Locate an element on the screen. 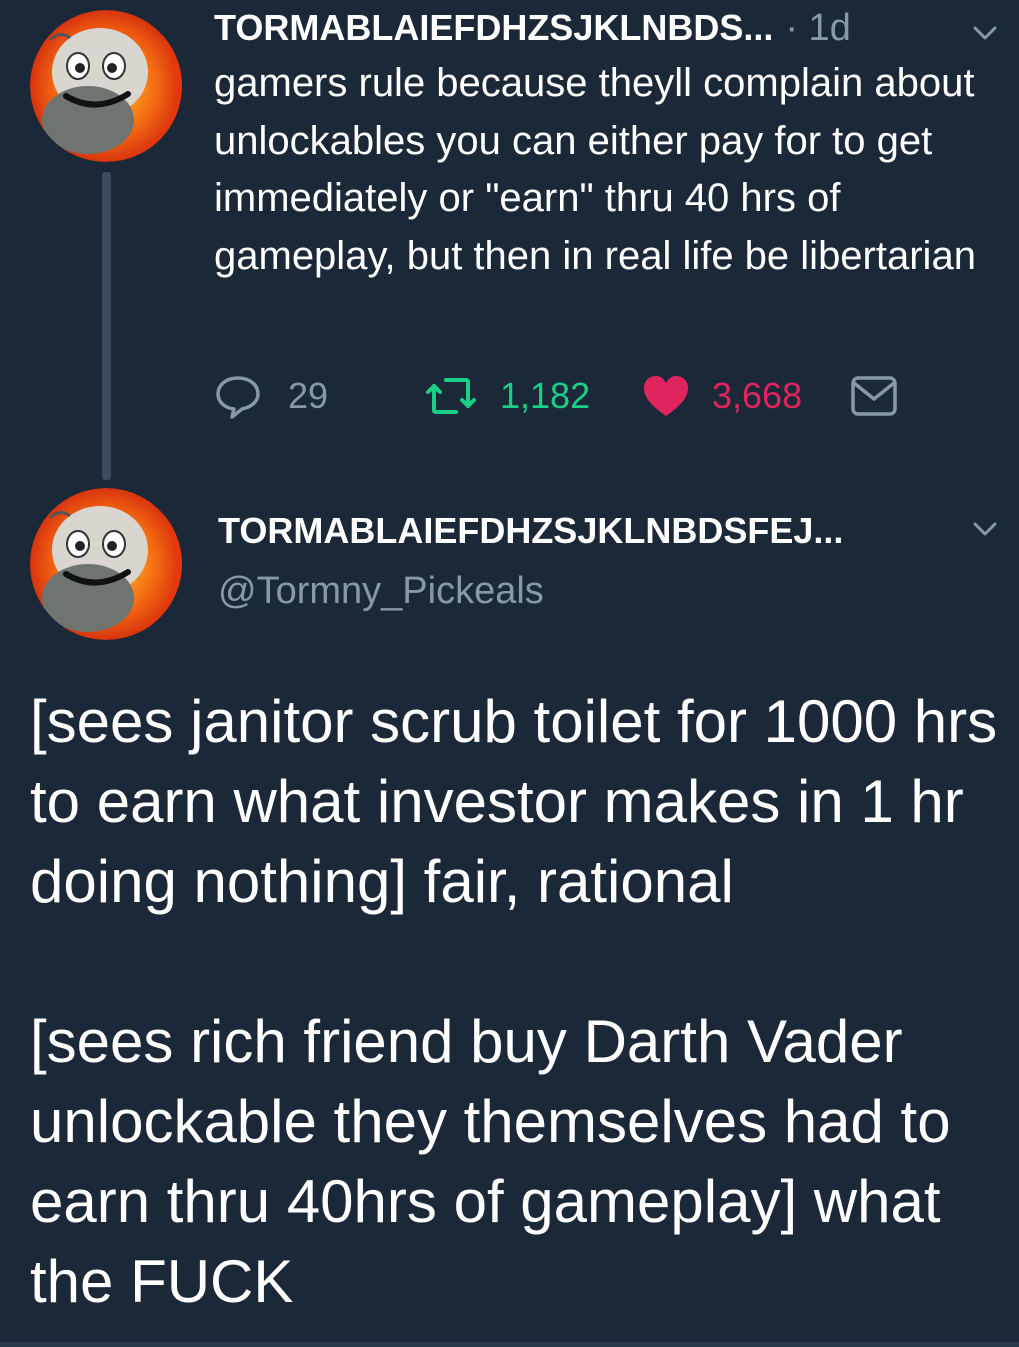 Image resolution: width=1019 pixels, height=1347 pixels. reply-button: 29 is located at coordinates (271, 396).